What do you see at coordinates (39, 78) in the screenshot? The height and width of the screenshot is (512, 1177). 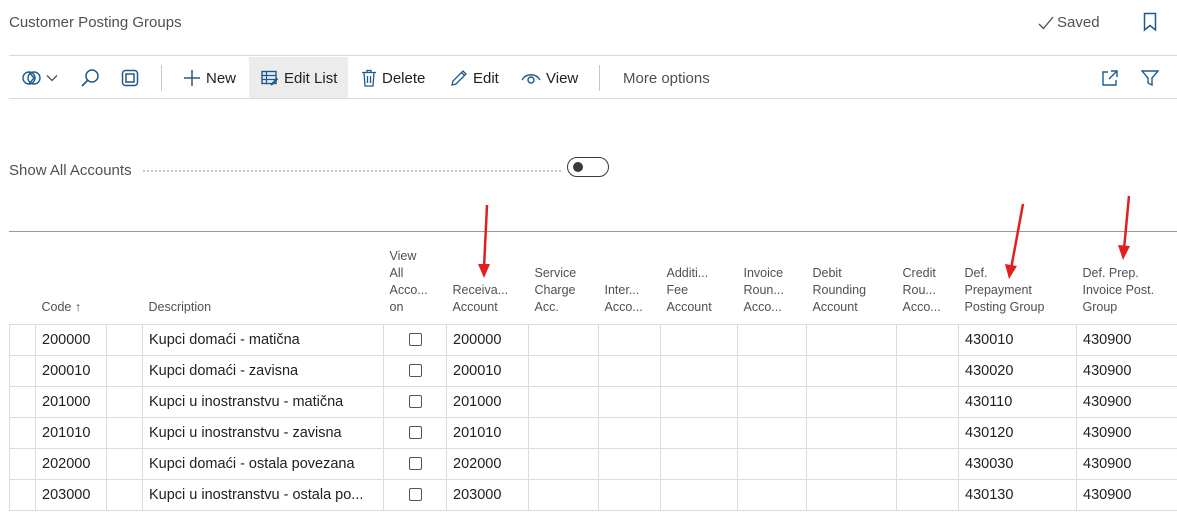 I see `analyze-menu-button` at bounding box center [39, 78].